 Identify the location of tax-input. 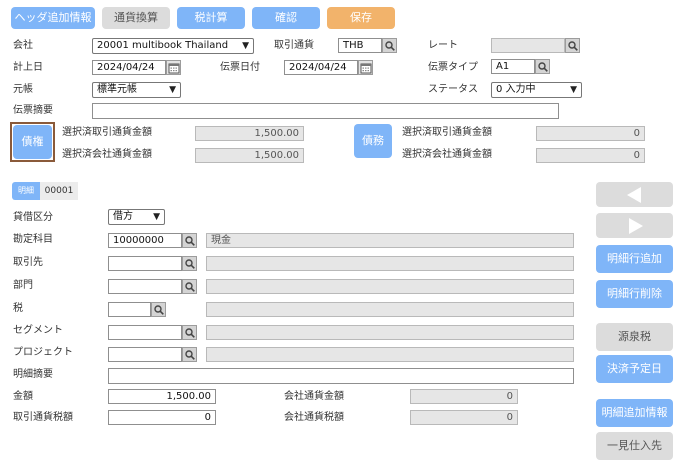
(129, 309).